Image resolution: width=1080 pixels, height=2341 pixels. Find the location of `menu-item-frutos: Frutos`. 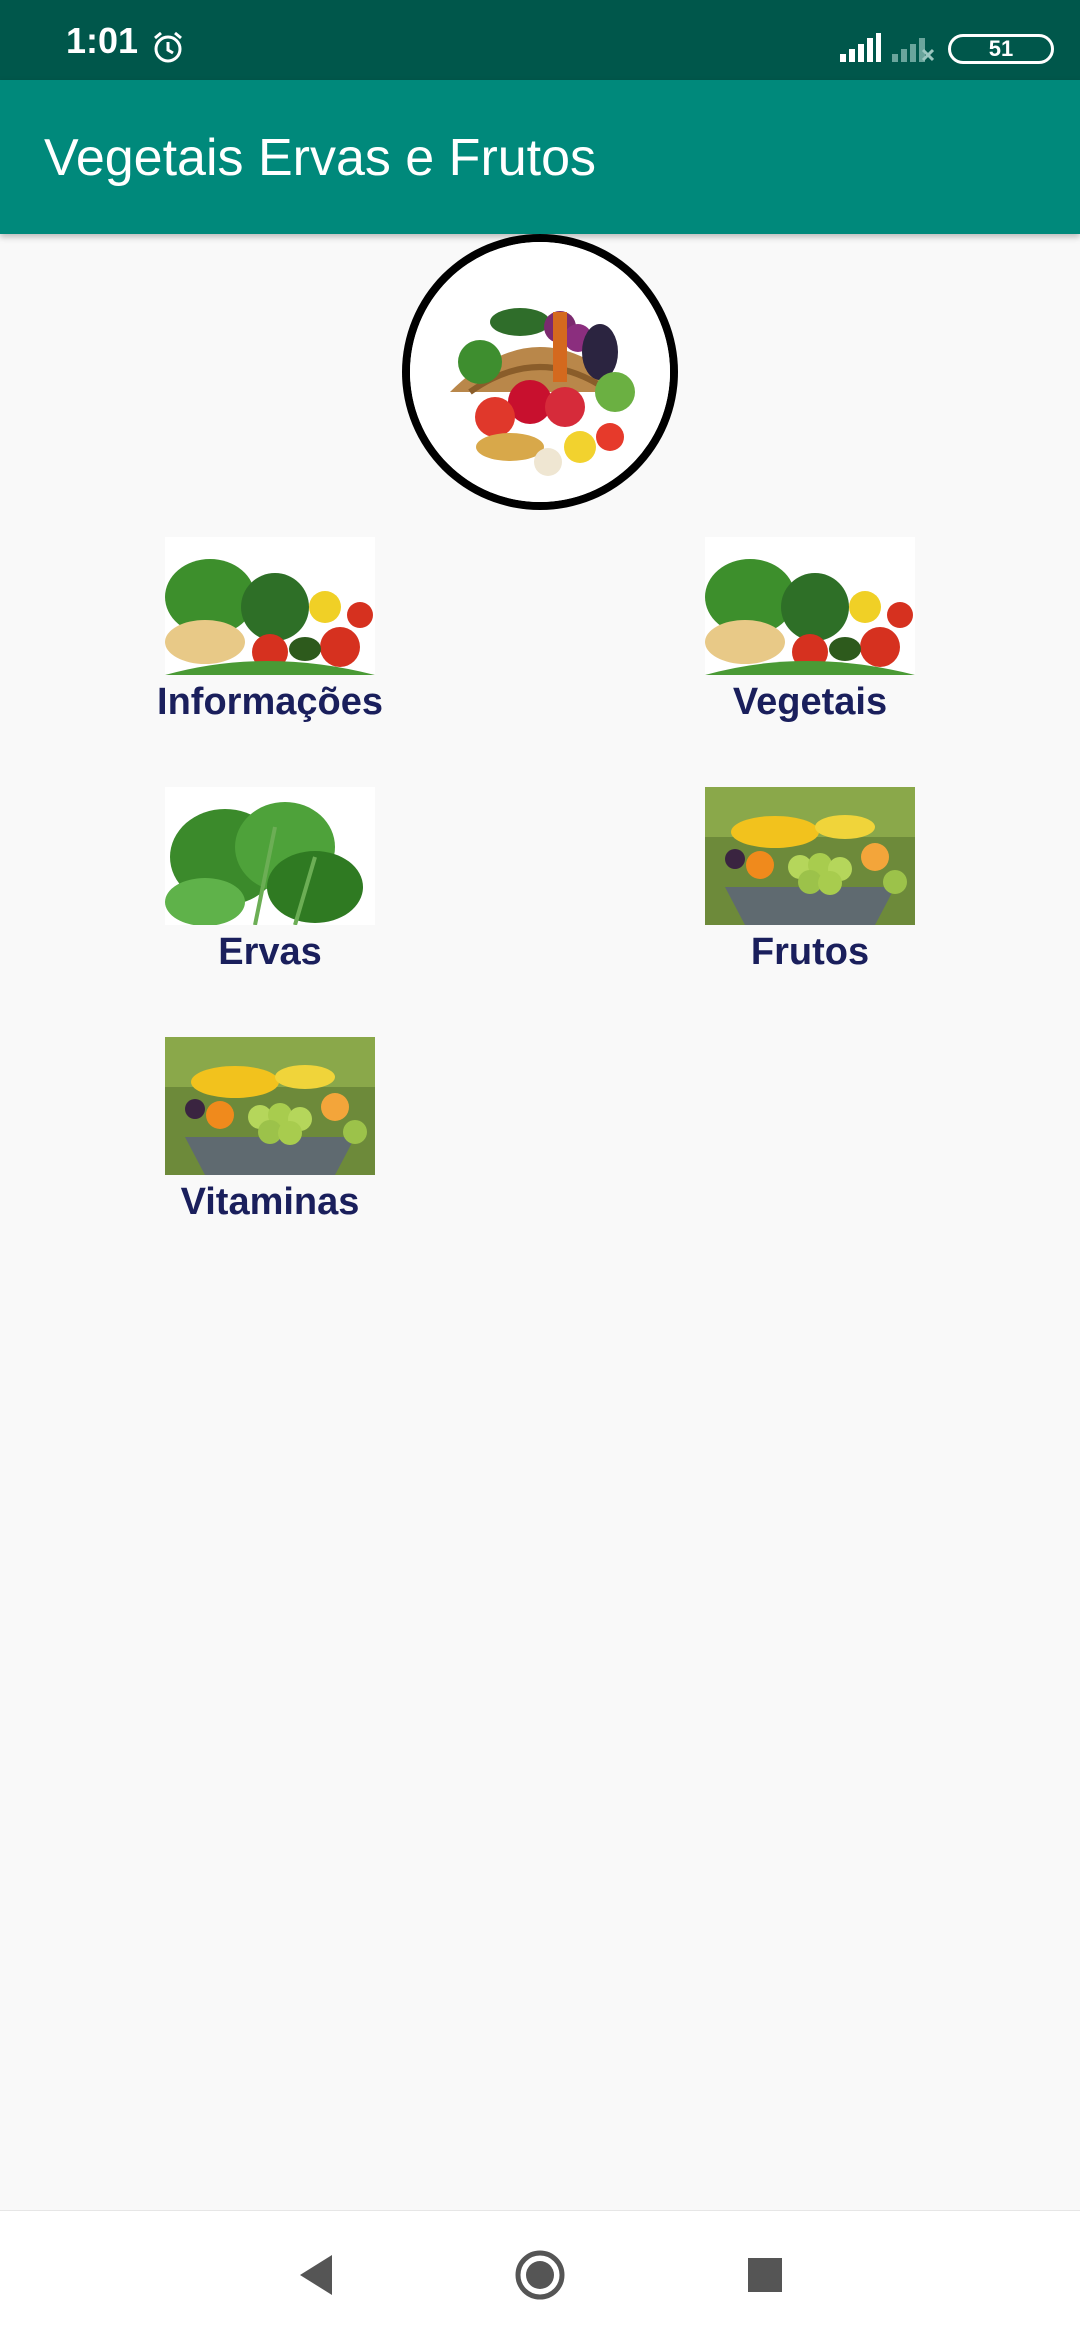

menu-item-frutos: Frutos is located at coordinates (810, 902).